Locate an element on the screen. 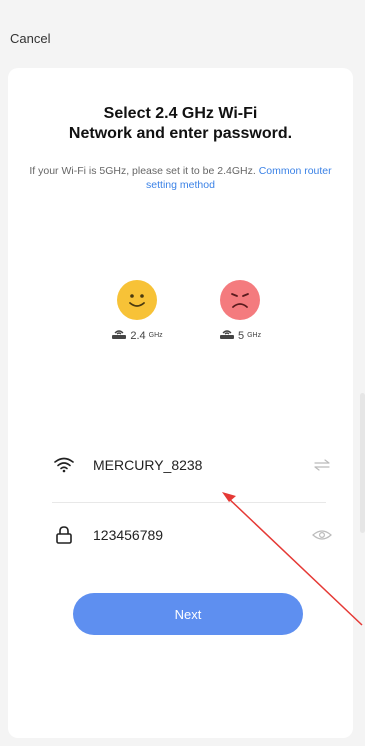 The width and height of the screenshot is (365, 746). scroll-indicator is located at coordinates (362, 463).